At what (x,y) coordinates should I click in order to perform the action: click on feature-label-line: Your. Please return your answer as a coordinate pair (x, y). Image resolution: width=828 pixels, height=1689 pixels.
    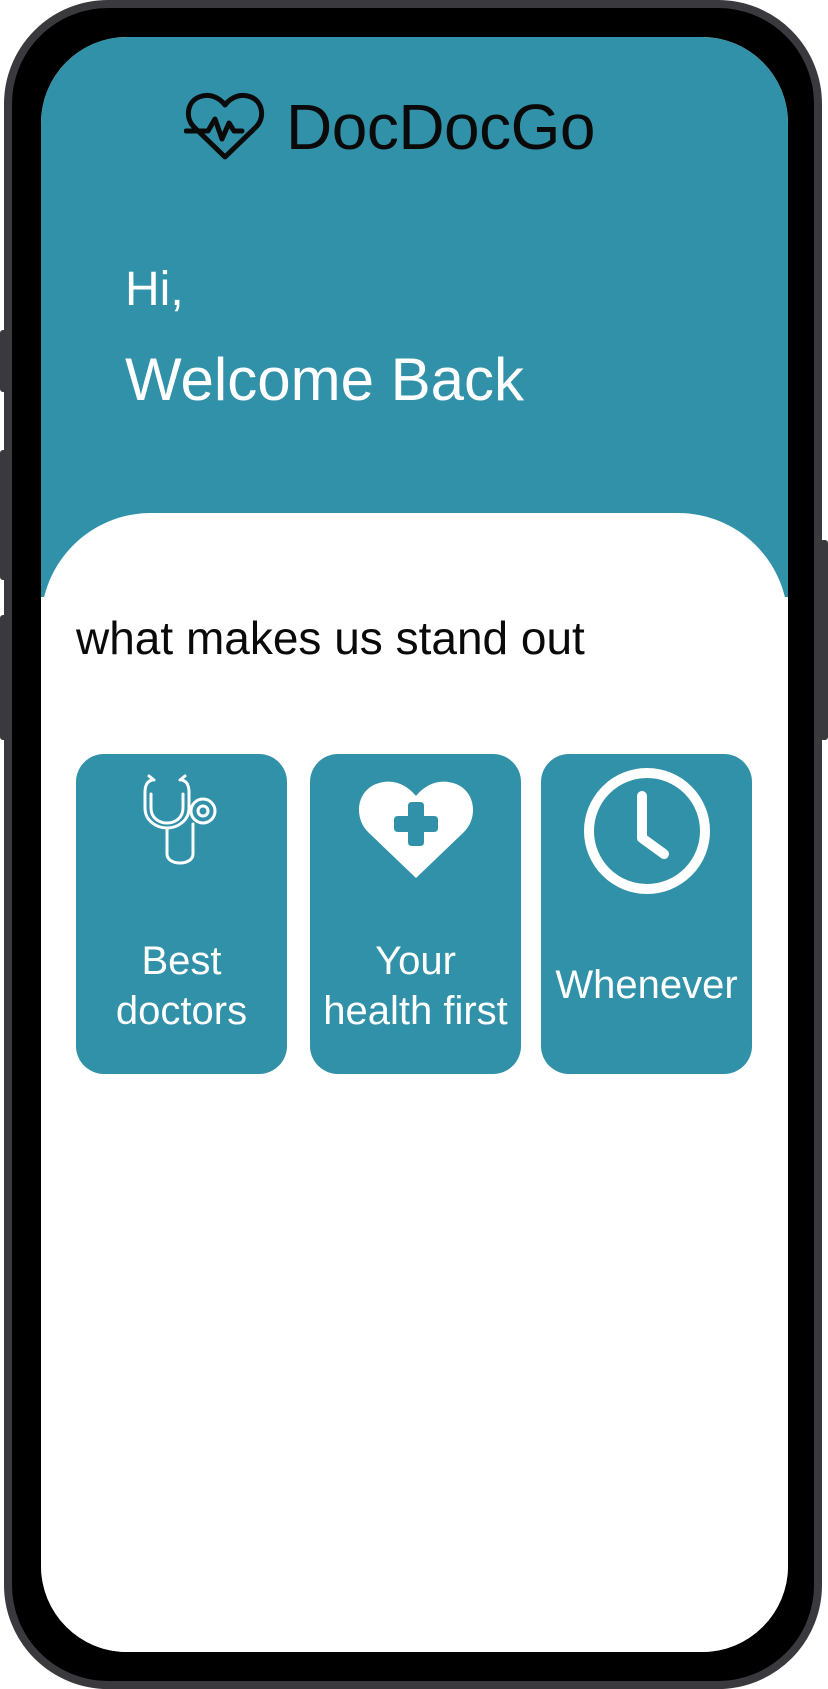
    Looking at the image, I should click on (415, 961).